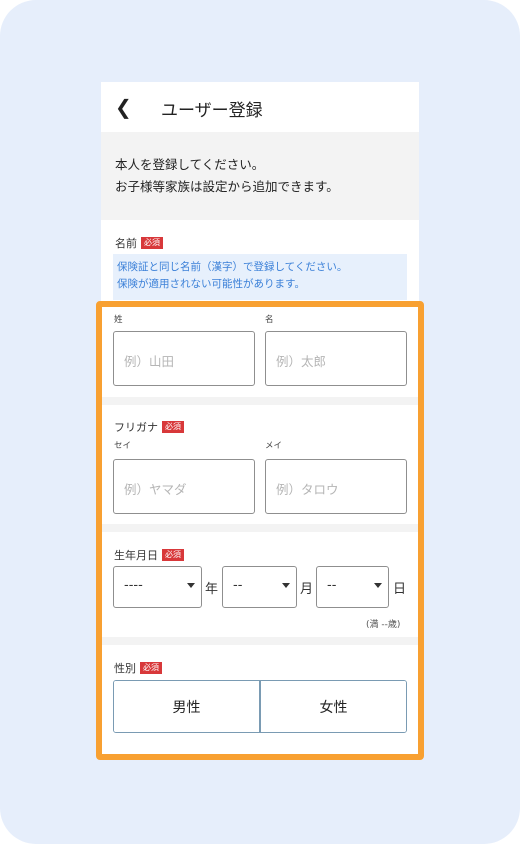 Image resolution: width=520 pixels, height=844 pixels. I want to click on last-name-input: 例）山田, so click(184, 358).